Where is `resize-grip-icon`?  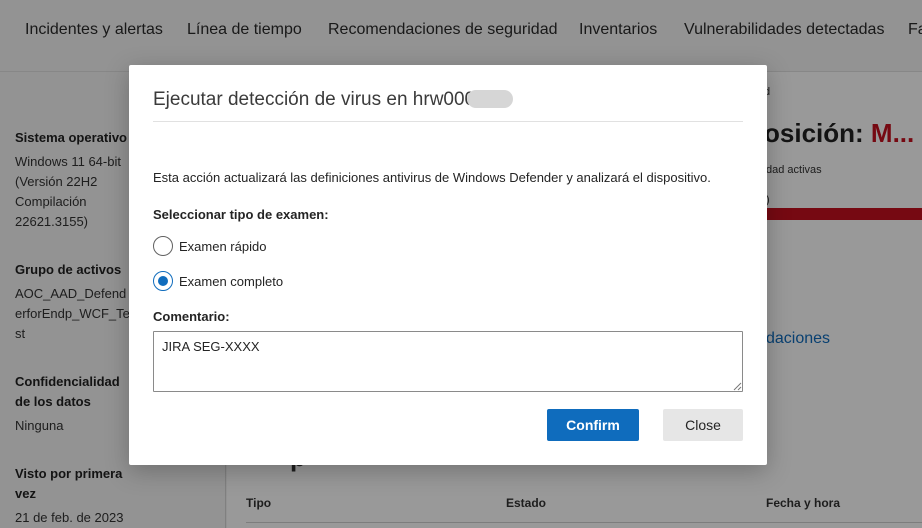 resize-grip-icon is located at coordinates (737, 386).